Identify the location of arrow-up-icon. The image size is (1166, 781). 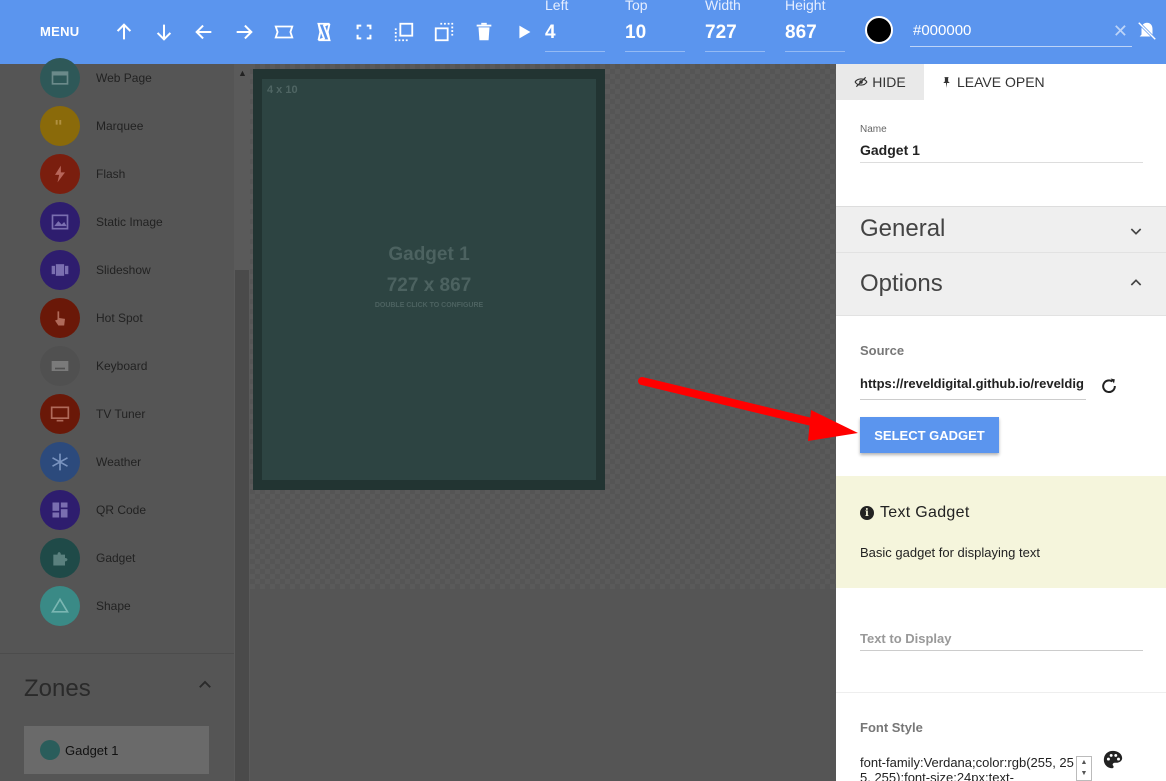
(124, 32).